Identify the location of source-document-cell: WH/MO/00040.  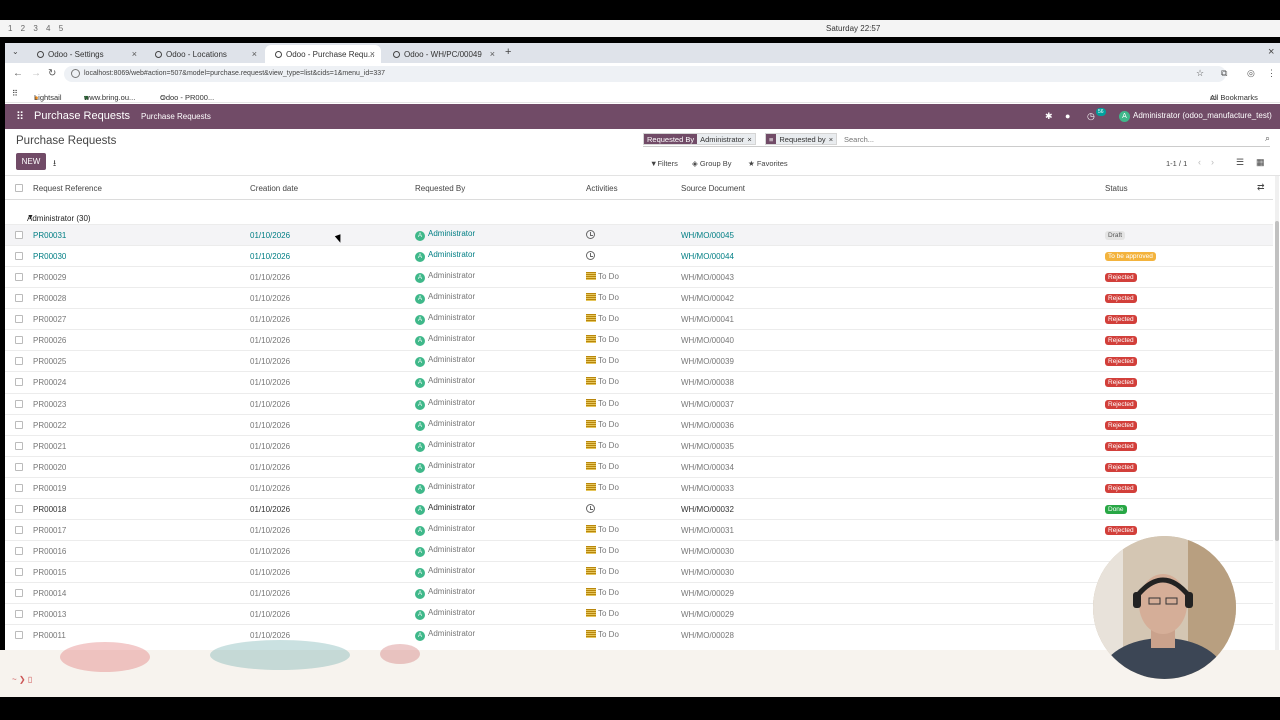
(707, 340).